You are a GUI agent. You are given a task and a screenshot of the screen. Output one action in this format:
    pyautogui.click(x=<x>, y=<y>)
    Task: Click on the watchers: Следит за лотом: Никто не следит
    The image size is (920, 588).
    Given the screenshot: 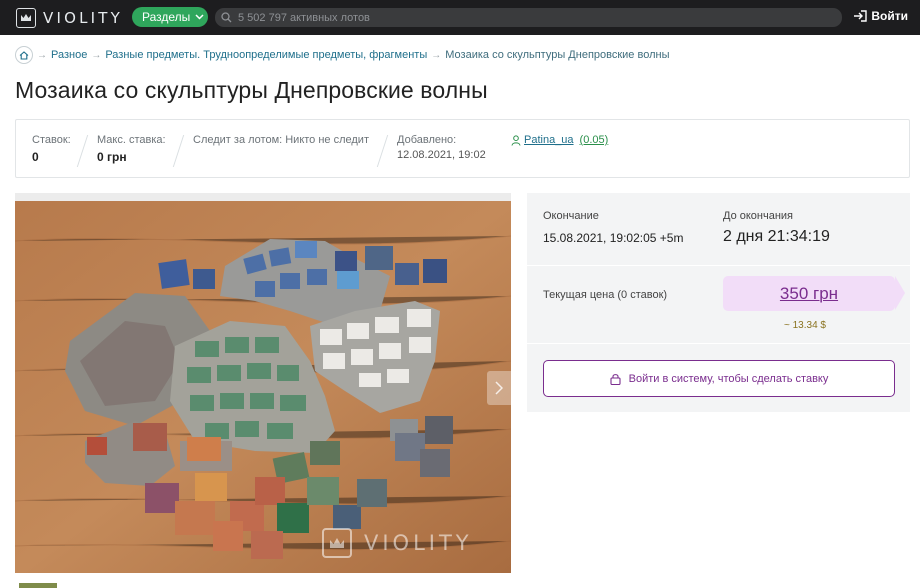 What is the action you would take?
    pyautogui.click(x=281, y=140)
    